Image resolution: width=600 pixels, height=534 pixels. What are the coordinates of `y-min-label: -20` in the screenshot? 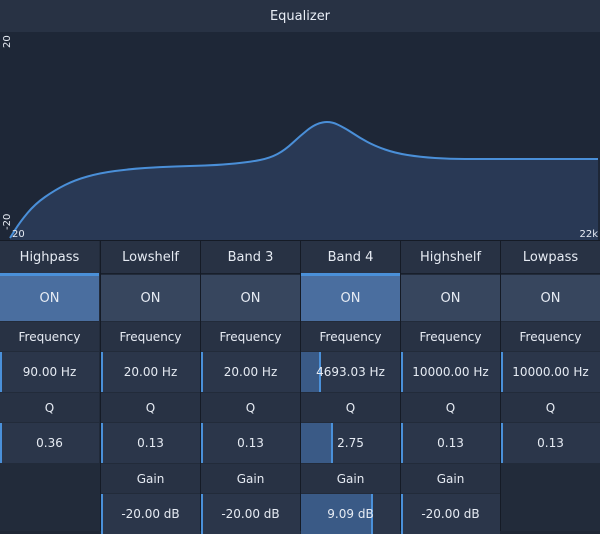 It's located at (7, 221).